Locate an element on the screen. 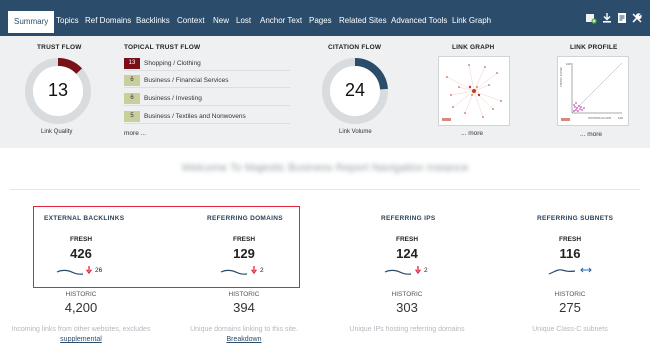 The image size is (650, 359). topic-row: 5 Business / Textiles and Nonwovens is located at coordinates (207, 117).